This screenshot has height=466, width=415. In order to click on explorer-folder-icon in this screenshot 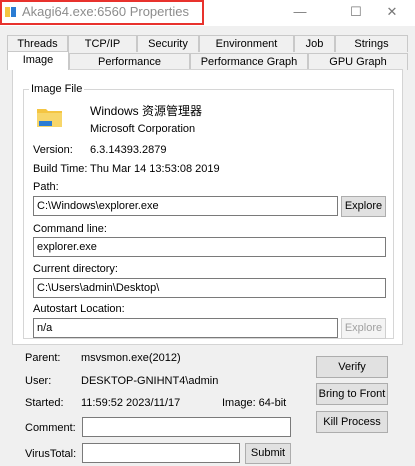, I will do `click(50, 116)`.